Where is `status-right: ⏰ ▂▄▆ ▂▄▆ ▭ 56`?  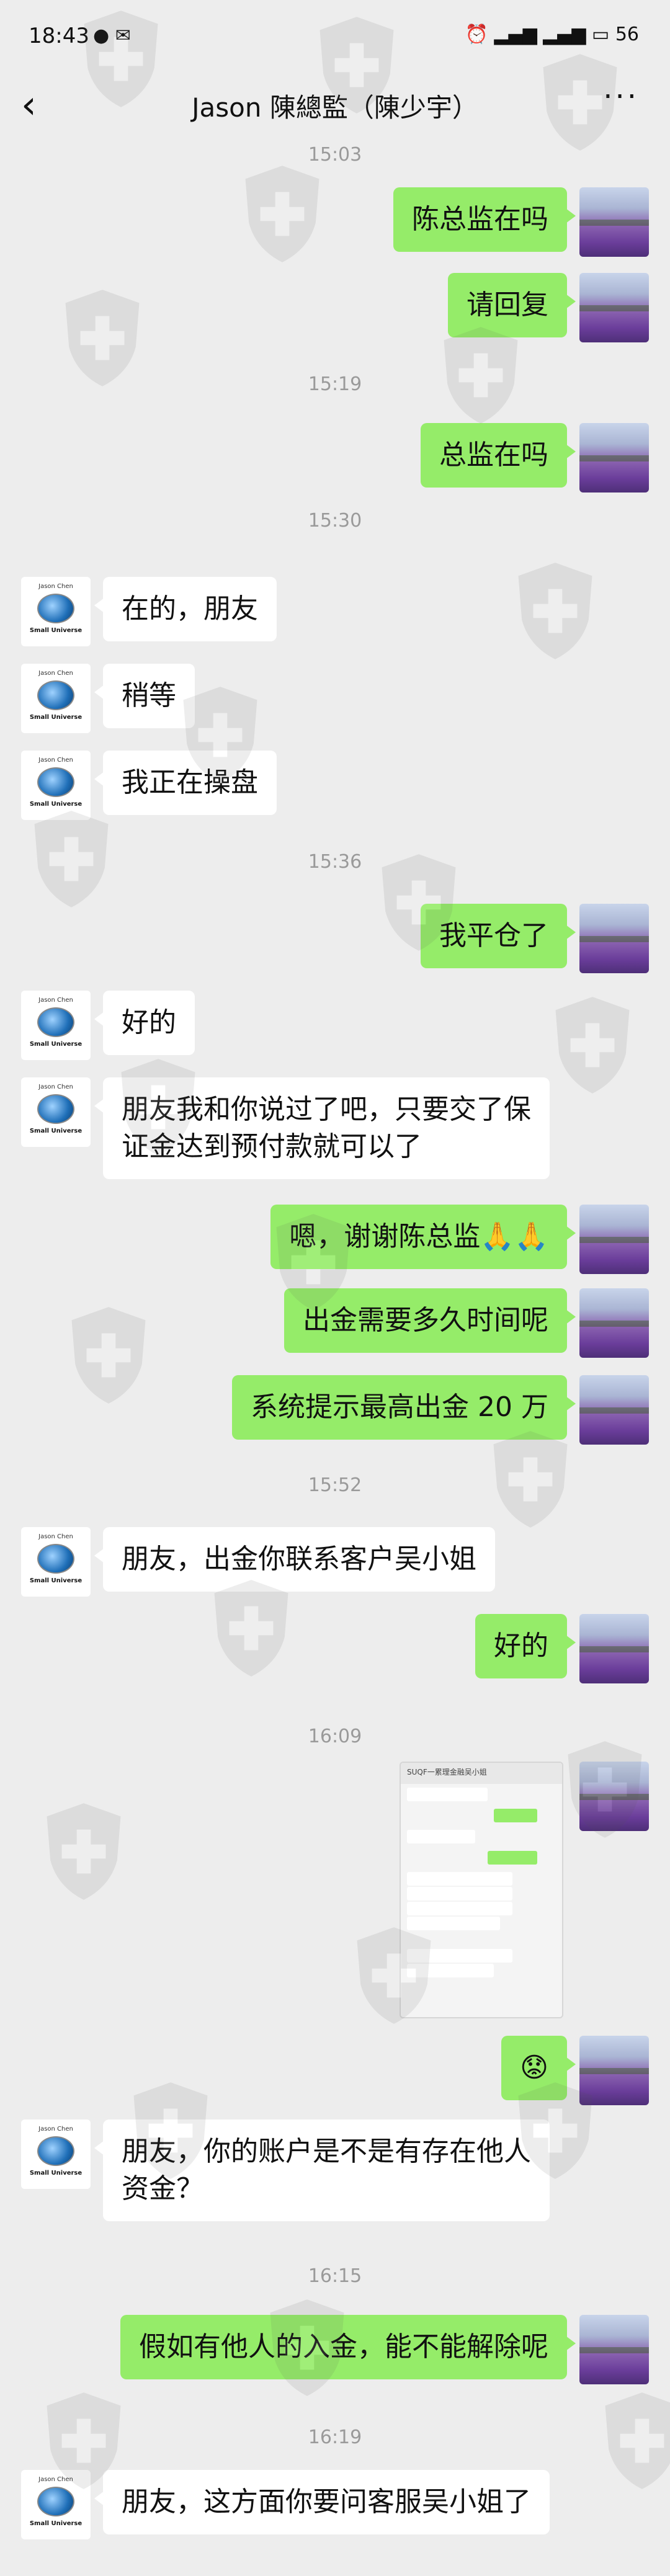
status-right: ⏰ ▂▄▆ ▂▄▆ ▭ 56 is located at coordinates (552, 34).